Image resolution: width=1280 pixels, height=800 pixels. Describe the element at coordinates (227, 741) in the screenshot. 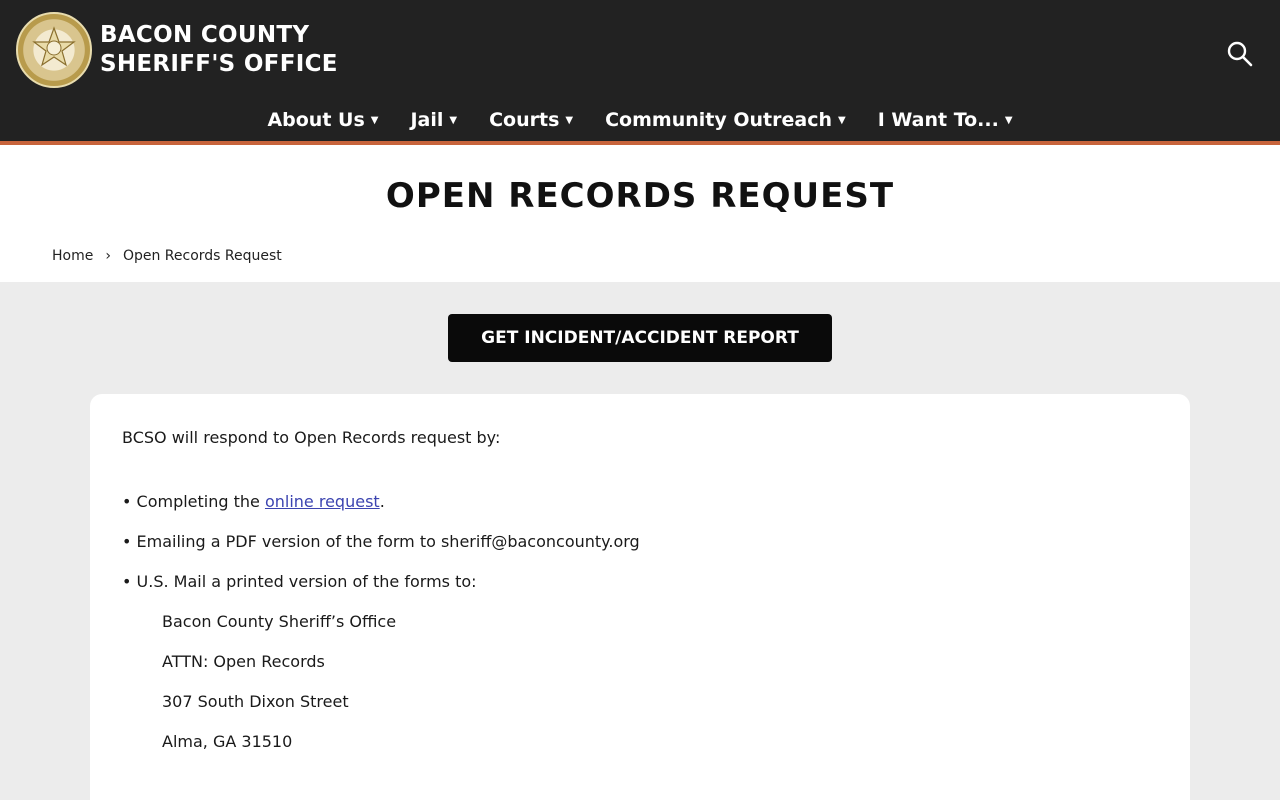

I see `address-line: Alma, GA 31510` at that location.